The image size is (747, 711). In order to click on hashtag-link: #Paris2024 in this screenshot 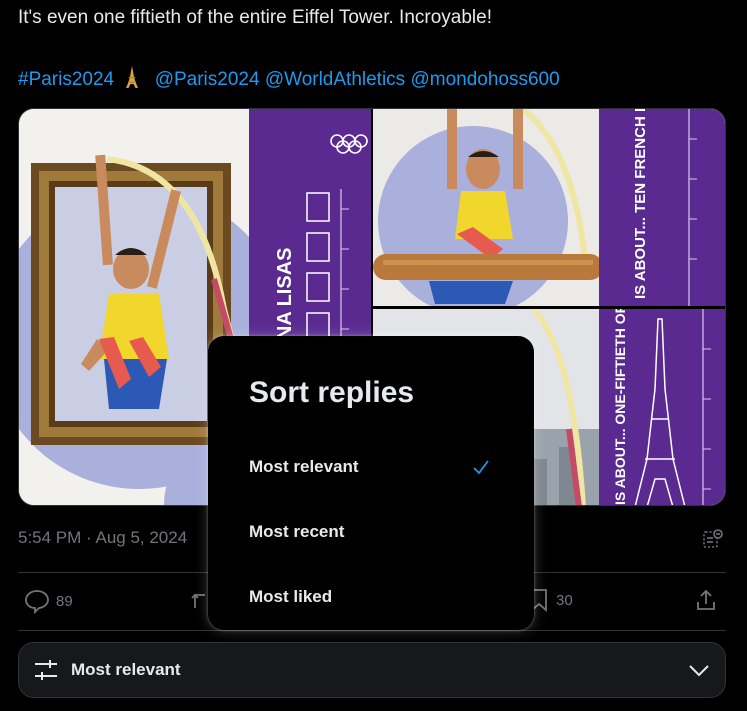, I will do `click(66, 79)`.